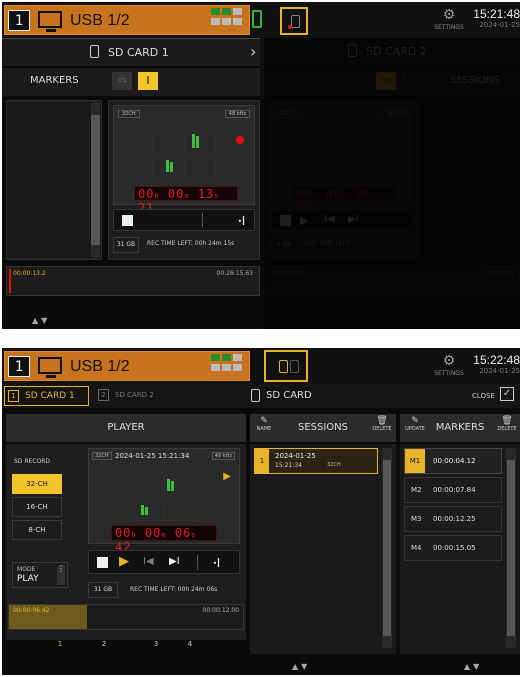 Image resolution: width=522 pixels, height=677 pixels. I want to click on sessions-list: 1 2024-01-25 15:21:34 32CH, so click(323, 549).